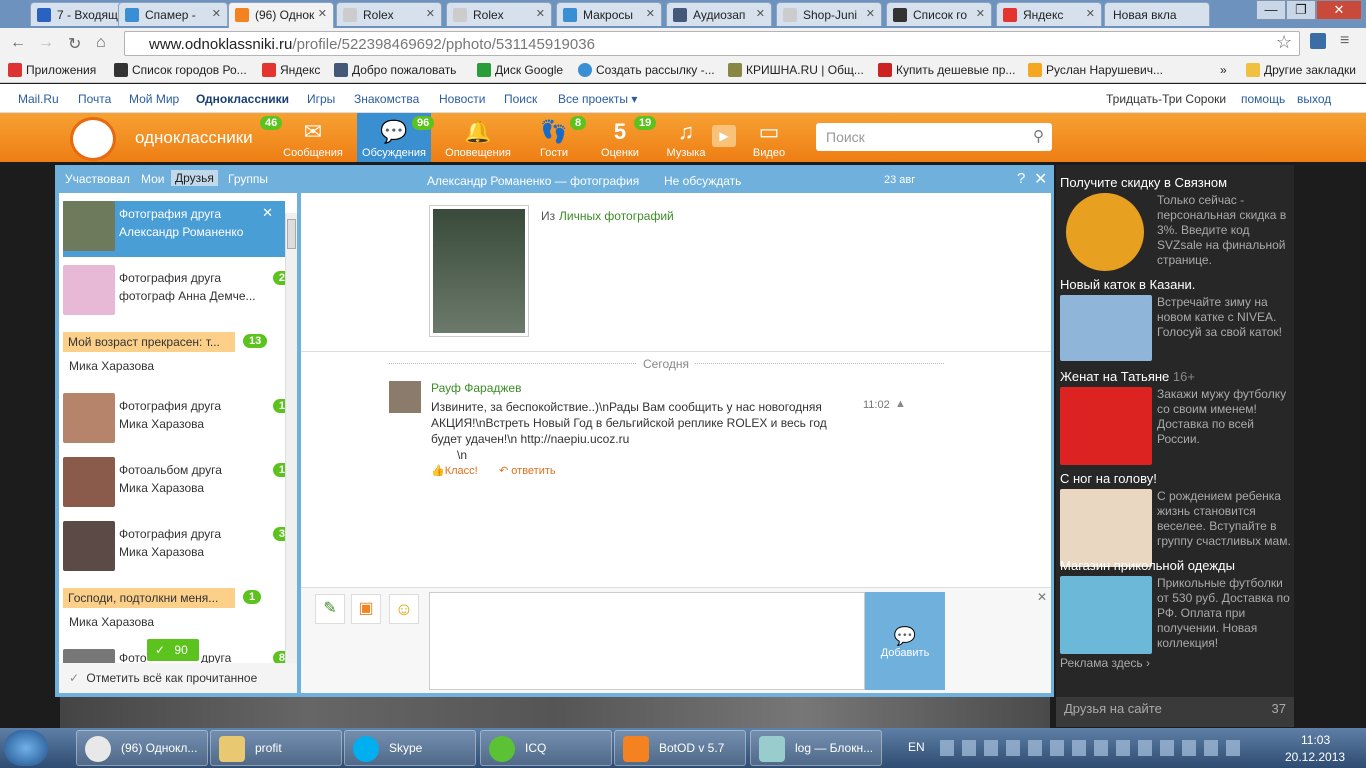 The height and width of the screenshot is (768, 1366). What do you see at coordinates (546, 748) in the screenshot?
I see `taskbar-item: ICQ` at bounding box center [546, 748].